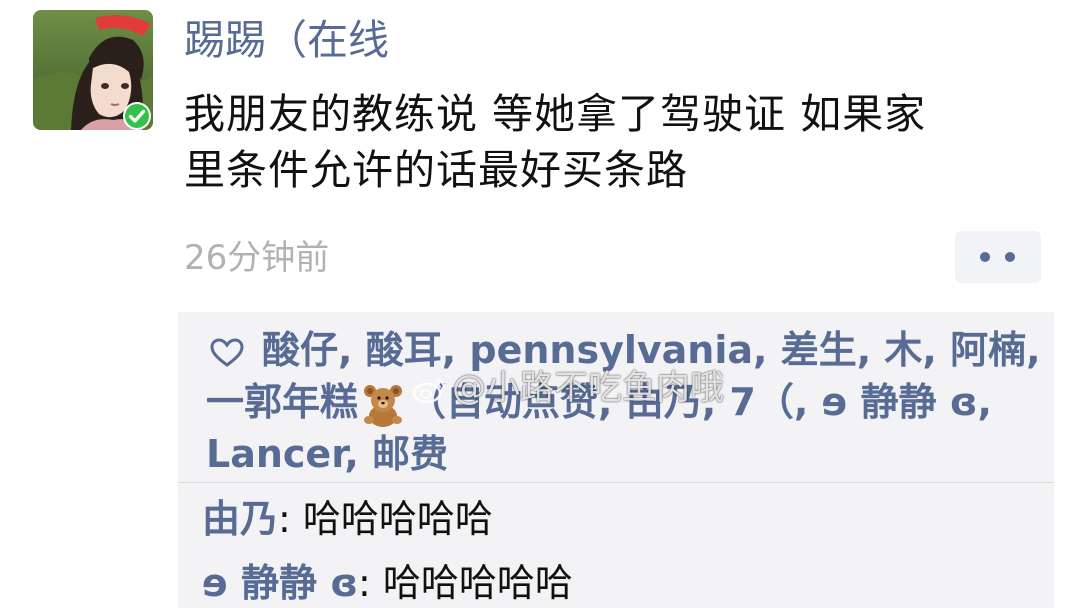 This screenshot has height=608, width=1080. What do you see at coordinates (410, 454) in the screenshot?
I see `like-name: 邮费` at bounding box center [410, 454].